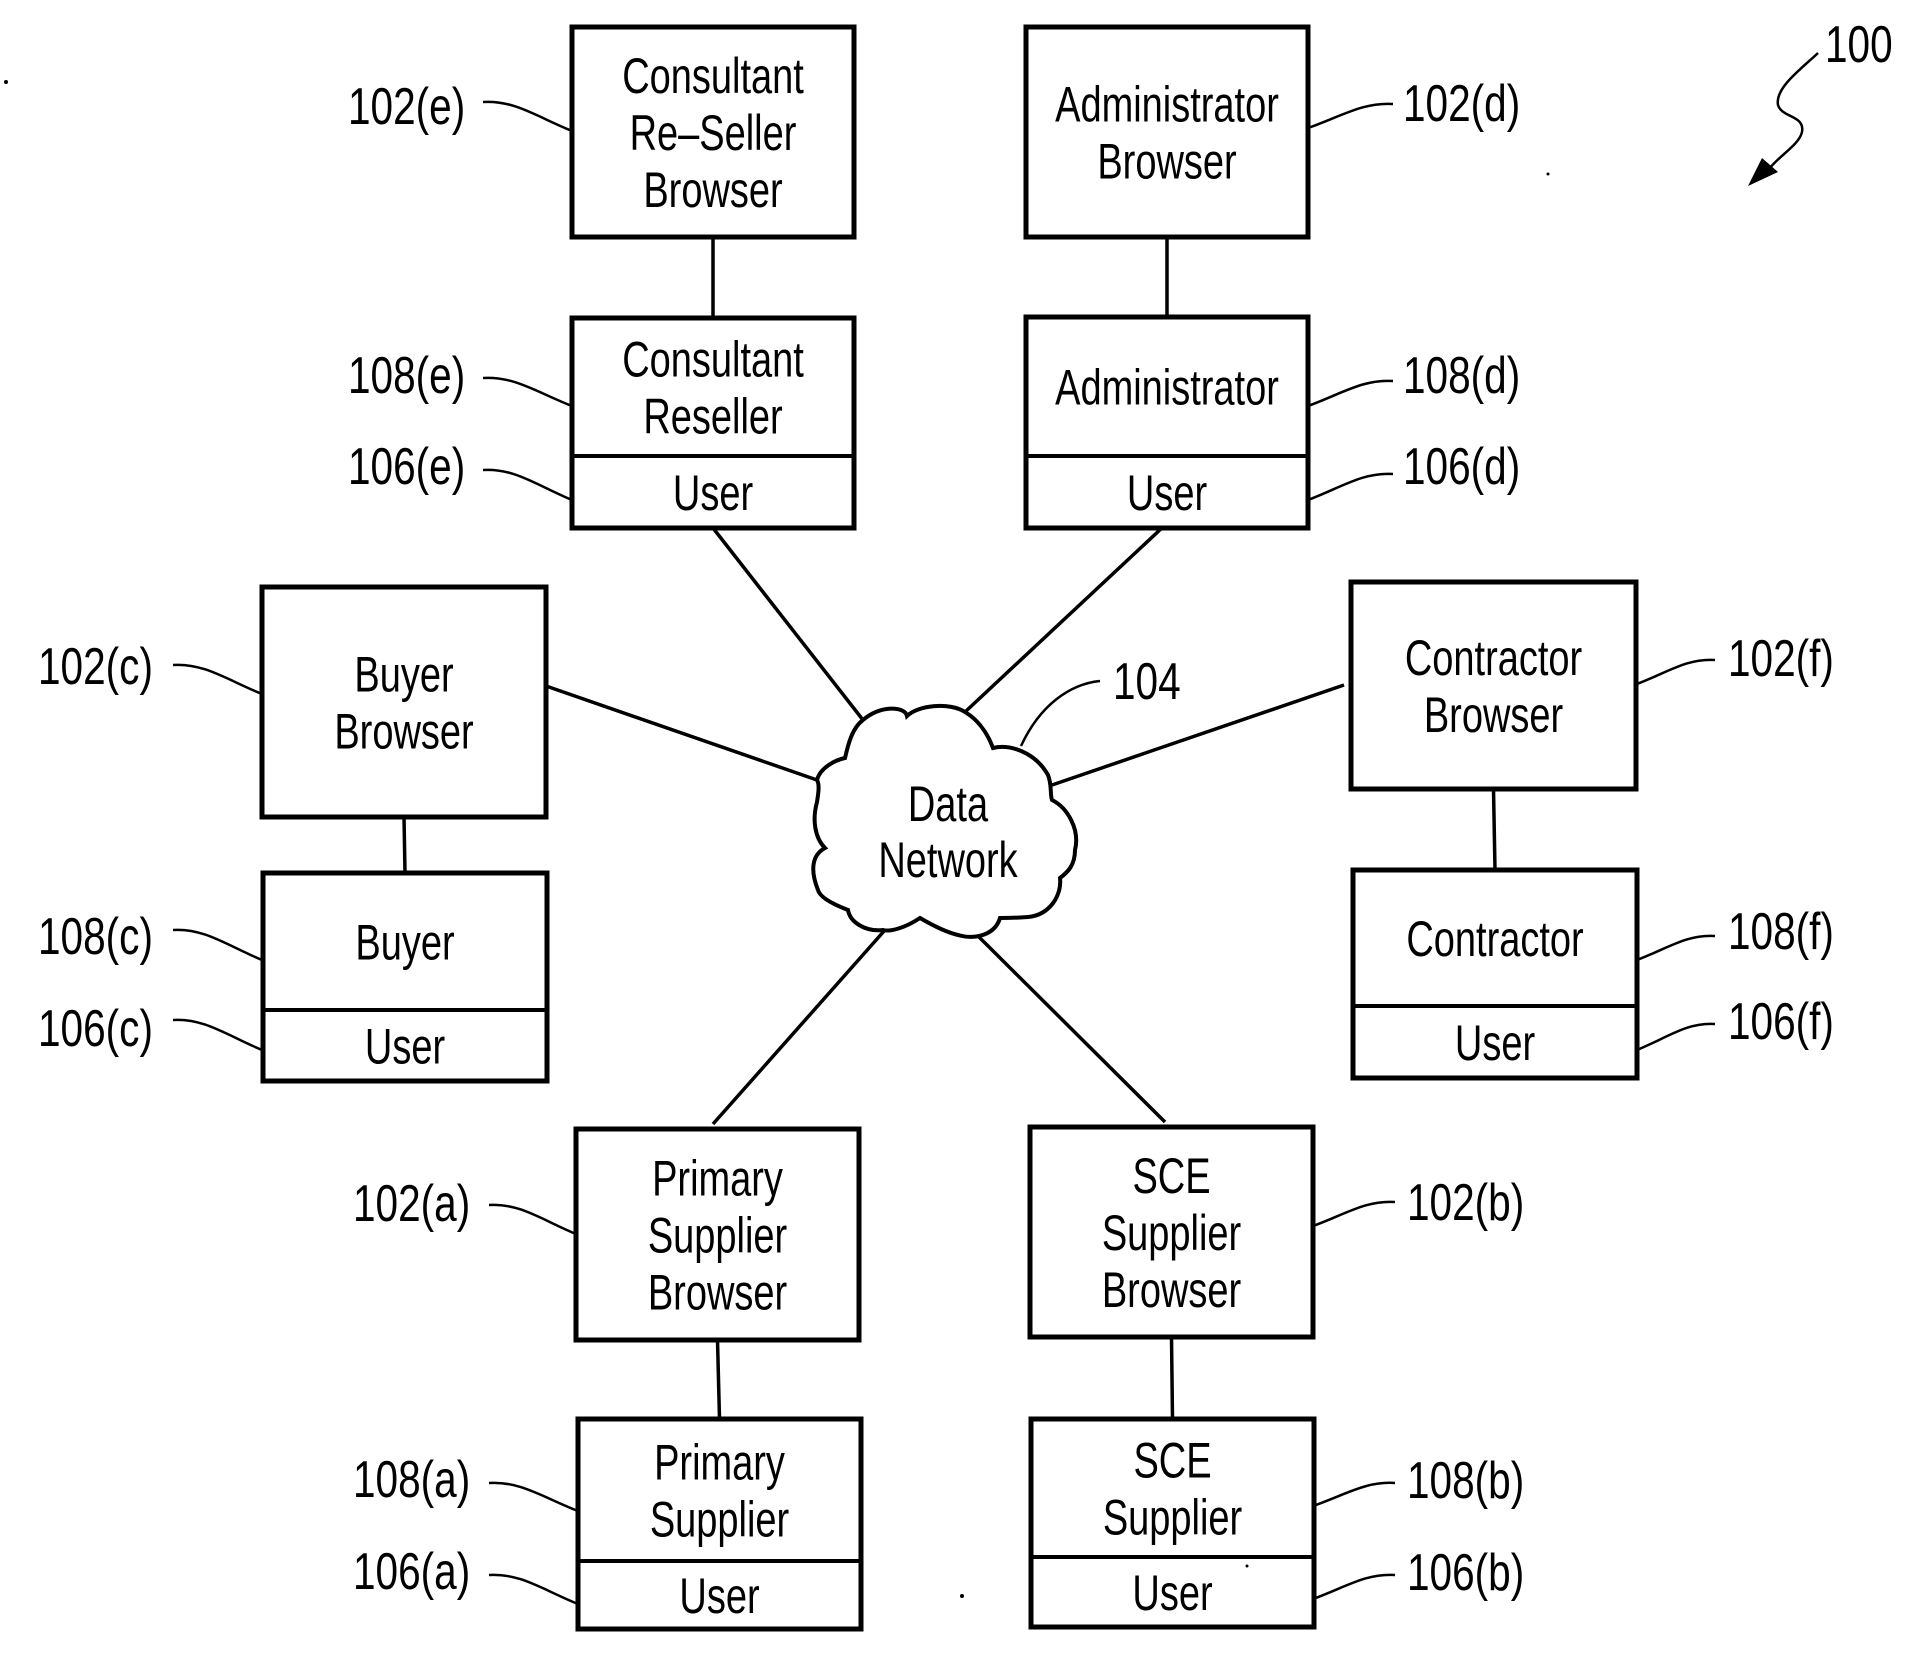  Describe the element at coordinates (1859, 44) in the screenshot. I see `figure-reference-label: 100` at that location.